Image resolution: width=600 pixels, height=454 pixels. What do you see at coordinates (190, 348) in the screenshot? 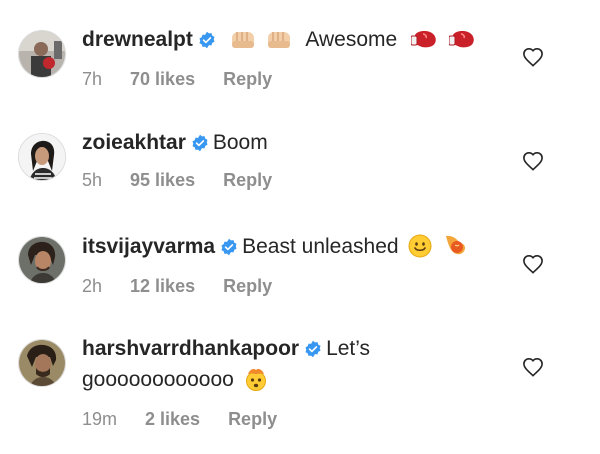
I see `username: harshvarrdhankapoor` at bounding box center [190, 348].